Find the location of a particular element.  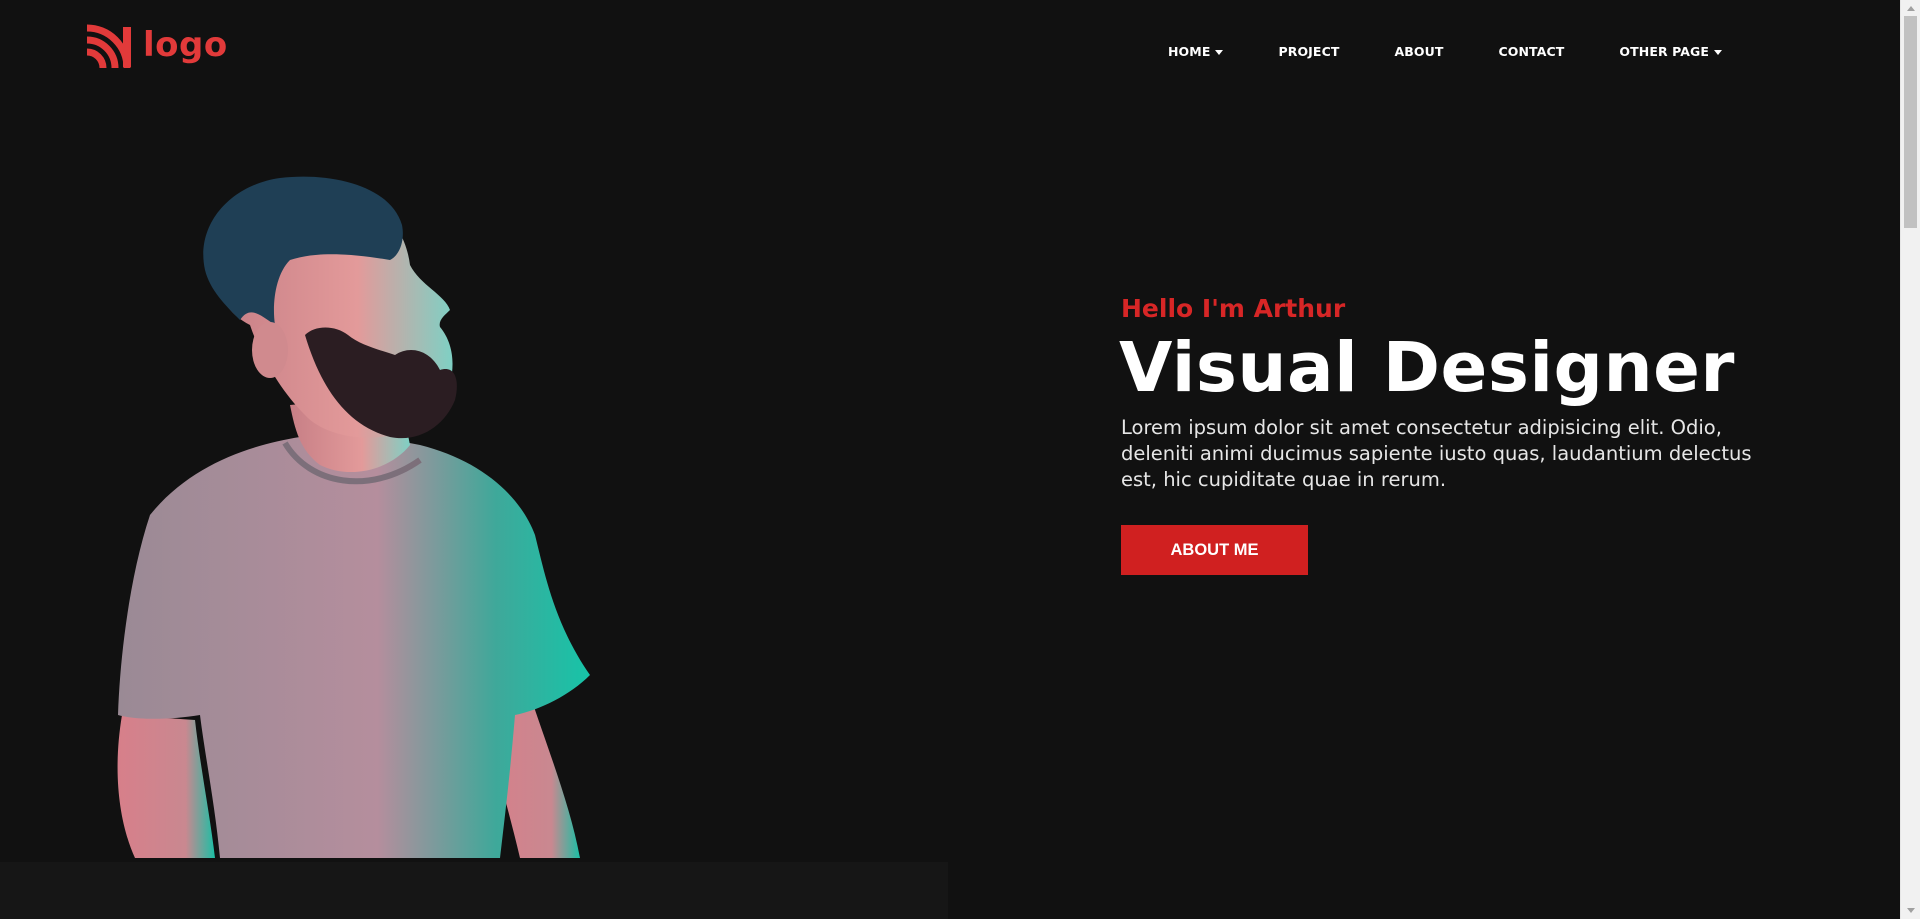

scrollbar-thumb is located at coordinates (1910, 122).